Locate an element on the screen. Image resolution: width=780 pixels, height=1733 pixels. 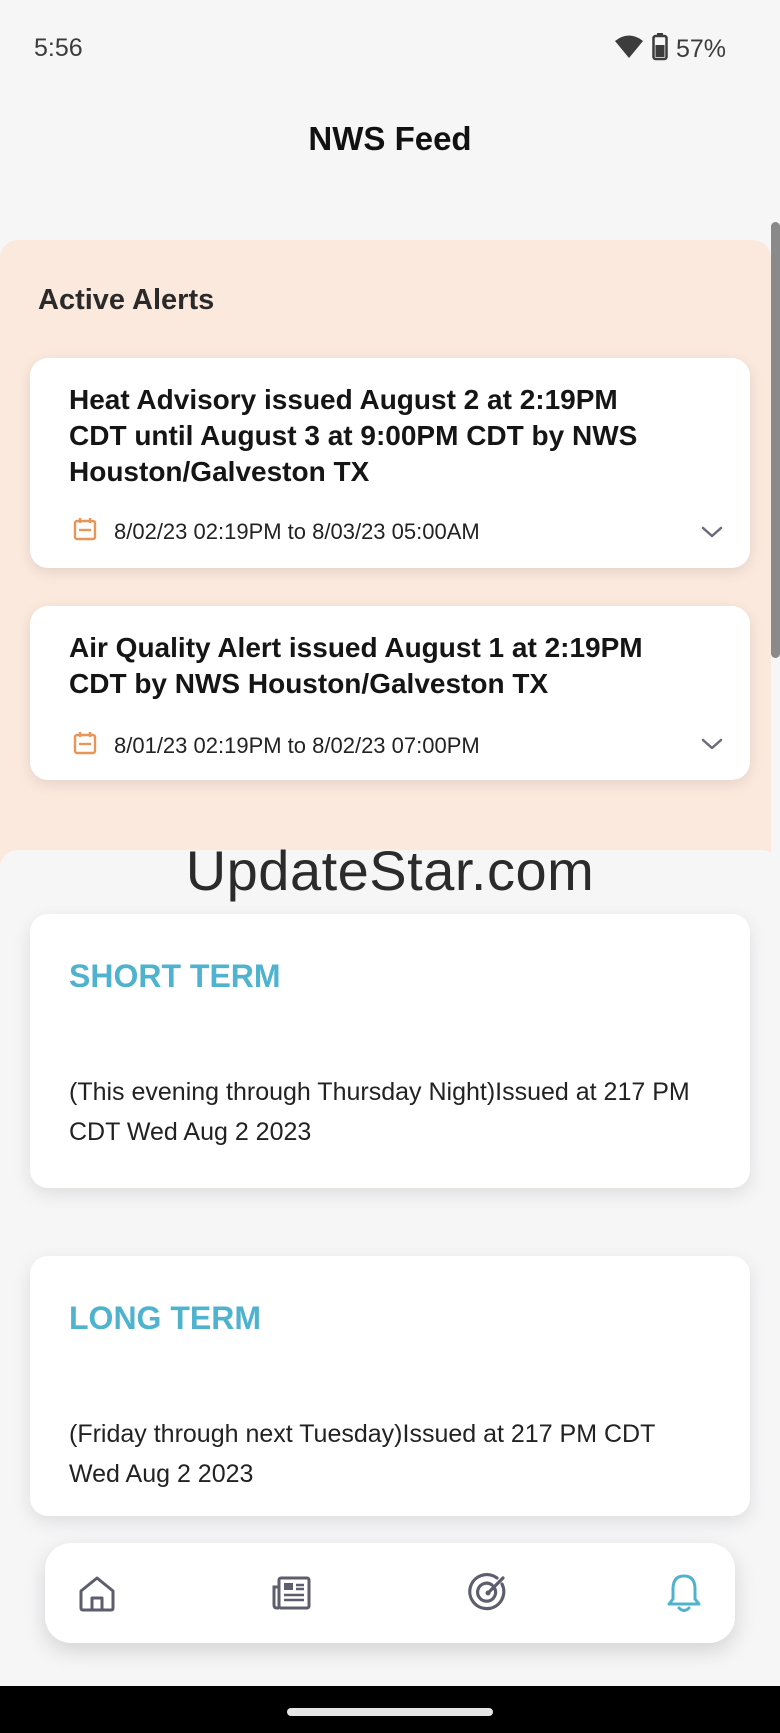
nav-news-button is located at coordinates (292, 1593).